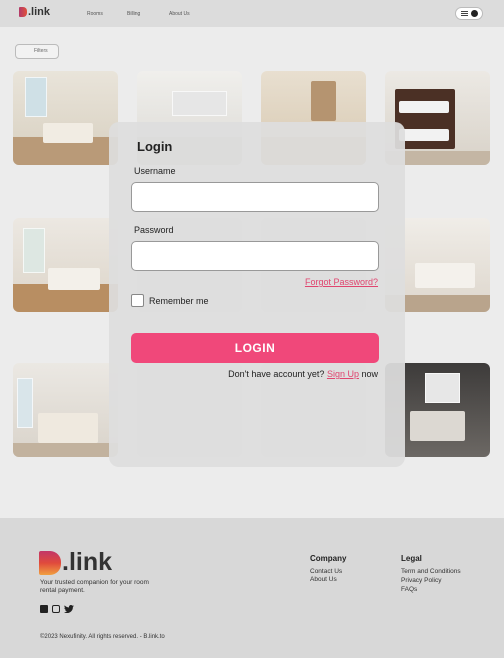 The height and width of the screenshot is (658, 504). What do you see at coordinates (469, 13) in the screenshot?
I see `menu-toggle` at bounding box center [469, 13].